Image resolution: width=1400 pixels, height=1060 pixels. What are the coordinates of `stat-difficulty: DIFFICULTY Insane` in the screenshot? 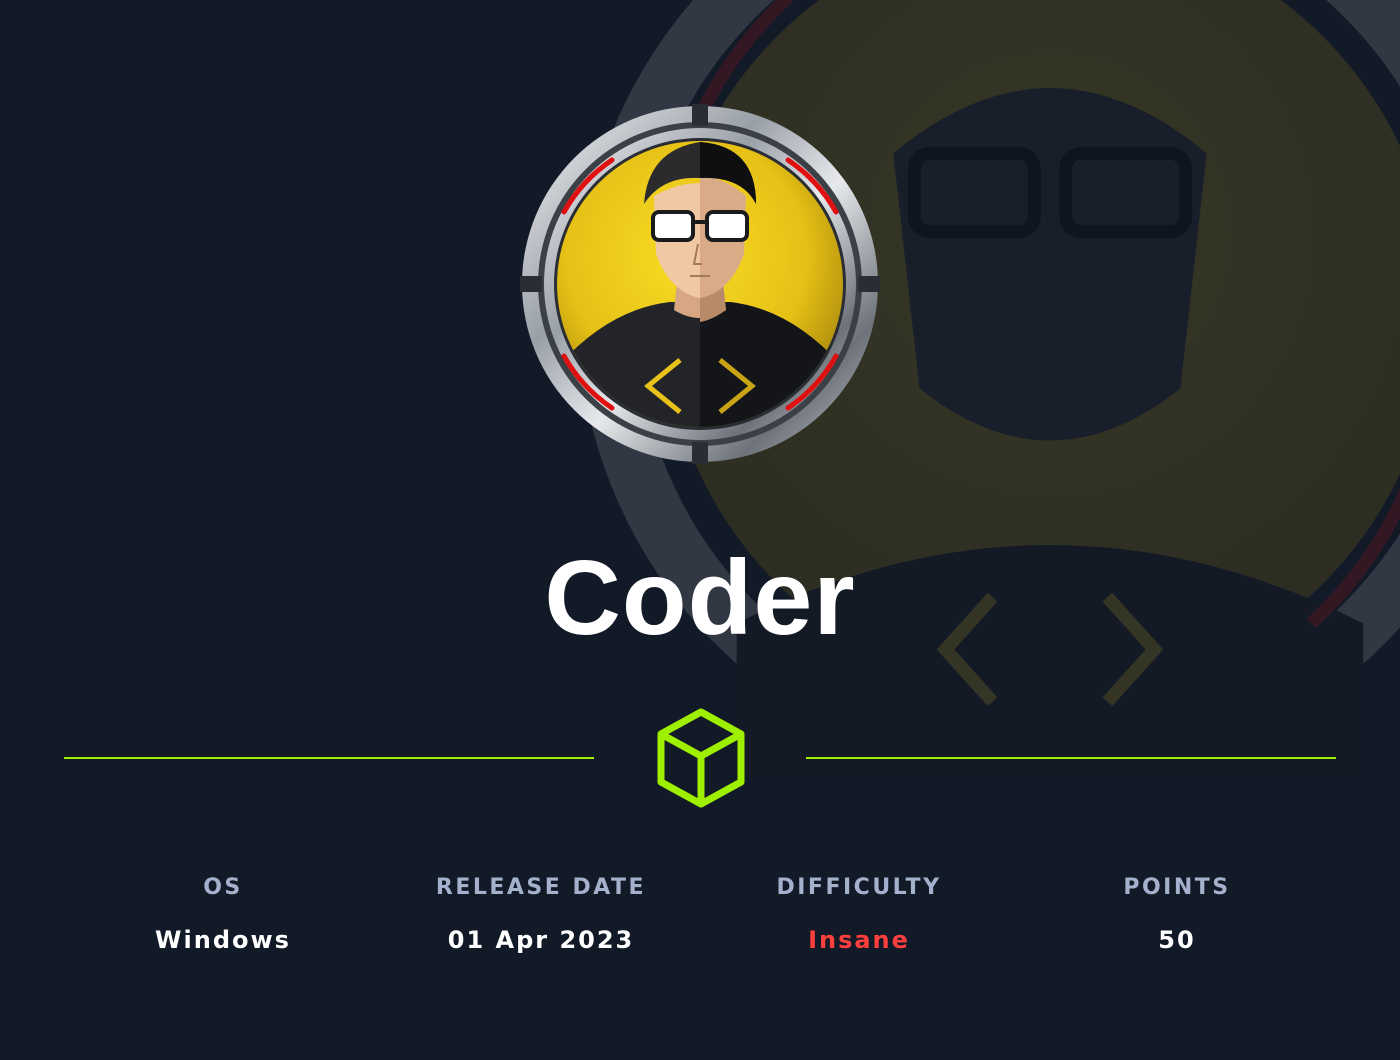 It's located at (859, 913).